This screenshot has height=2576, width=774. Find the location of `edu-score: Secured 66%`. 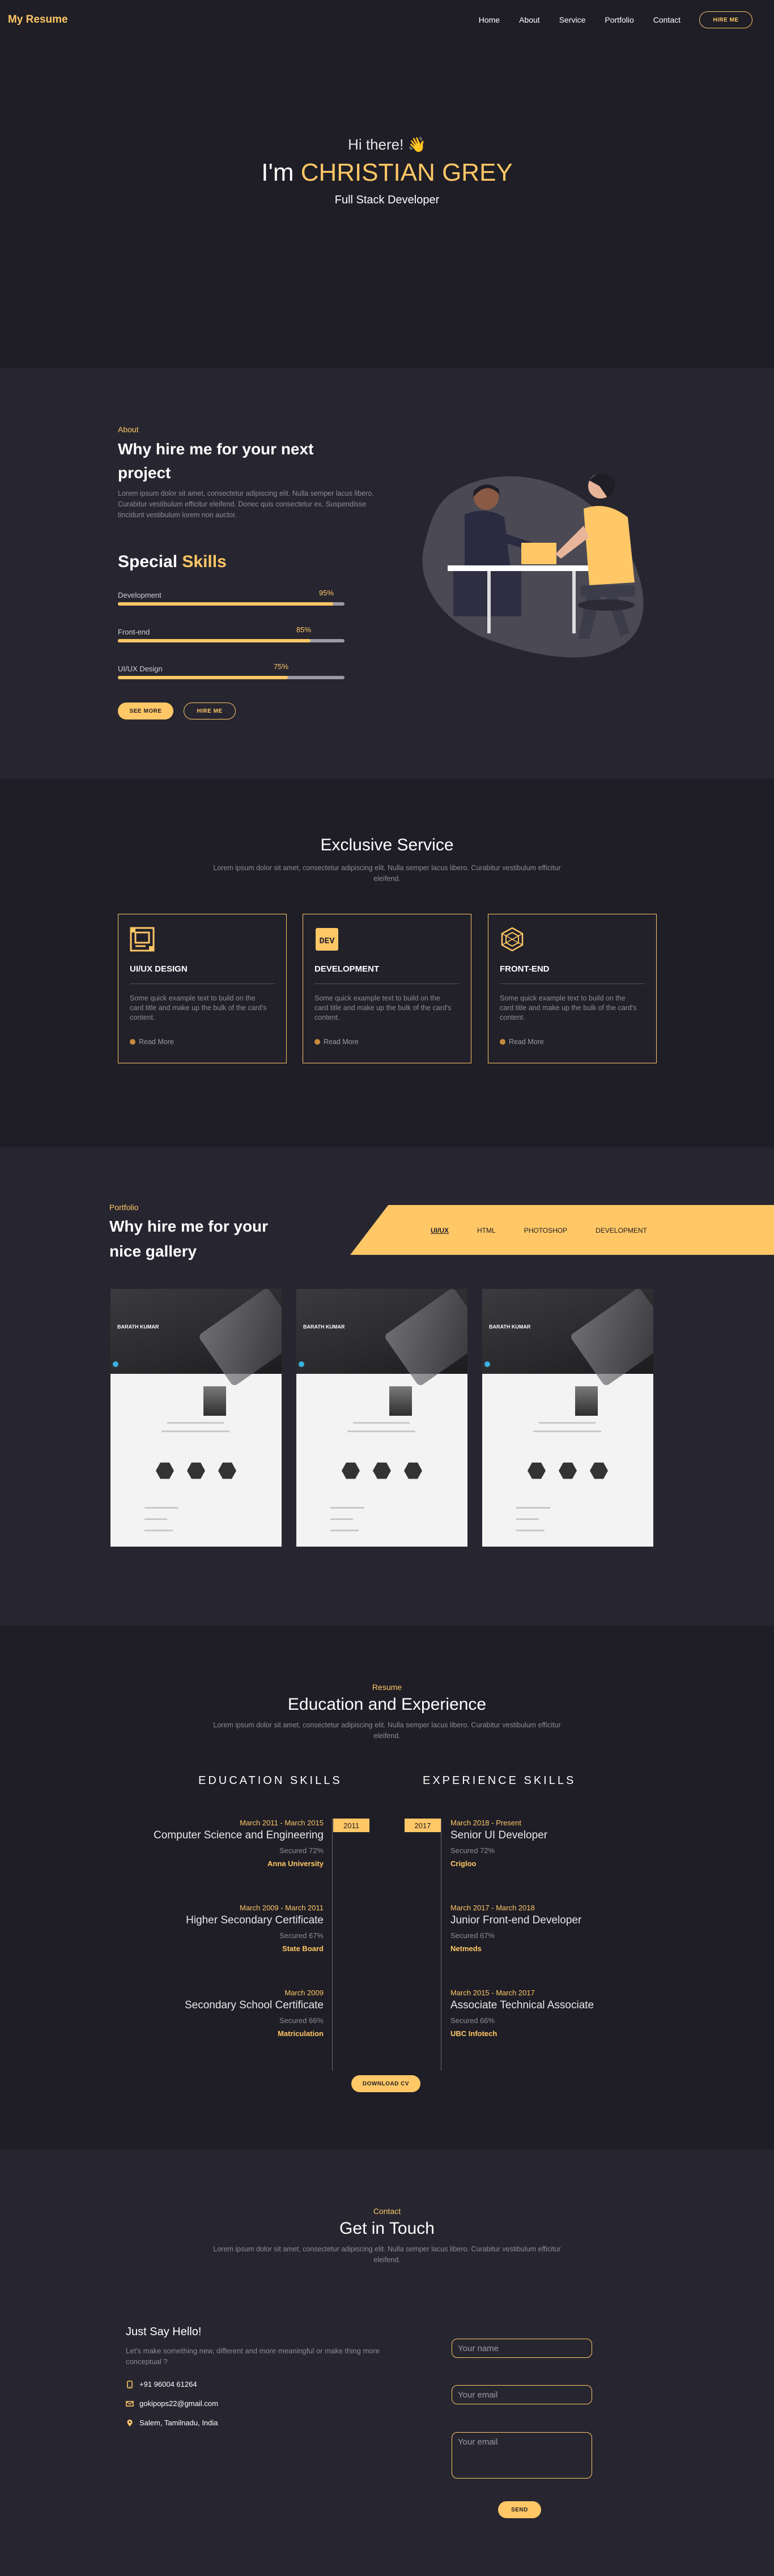

edu-score: Secured 66% is located at coordinates (301, 2020).